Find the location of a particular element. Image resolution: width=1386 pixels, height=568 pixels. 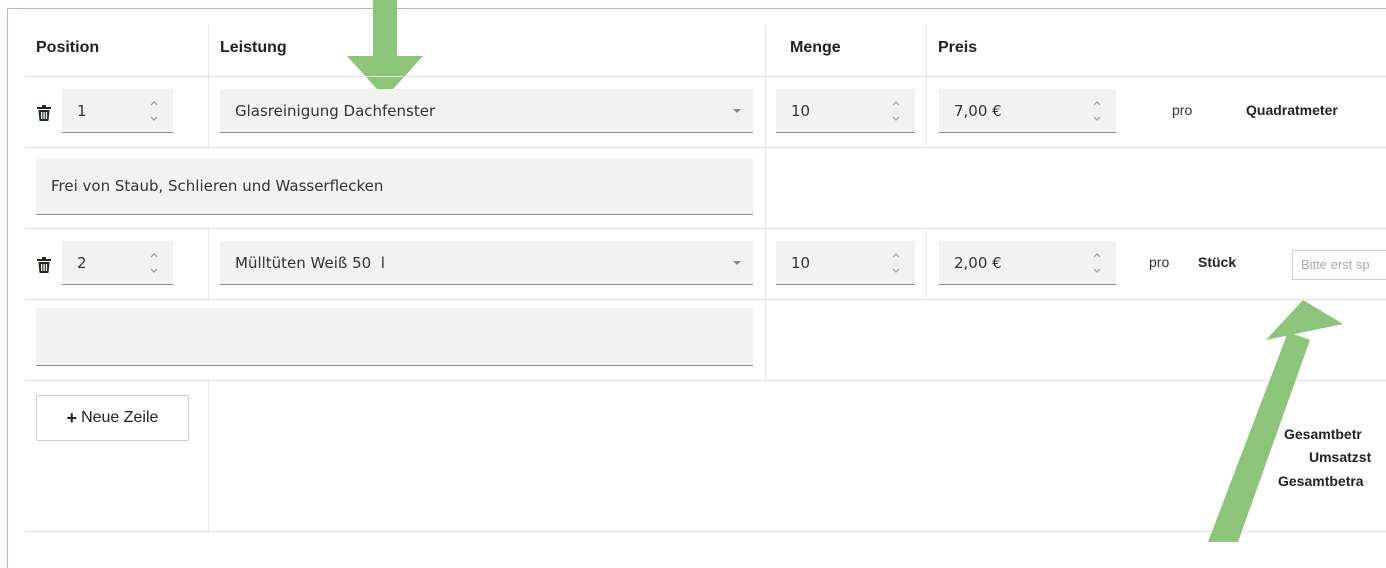

description-input is located at coordinates (394, 337).